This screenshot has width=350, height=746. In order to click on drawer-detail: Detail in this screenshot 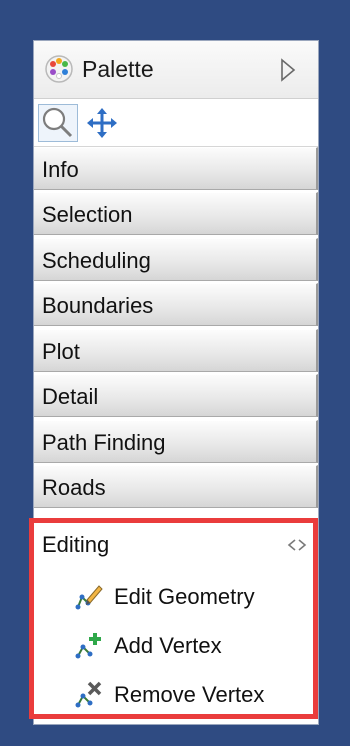, I will do `click(176, 395)`.